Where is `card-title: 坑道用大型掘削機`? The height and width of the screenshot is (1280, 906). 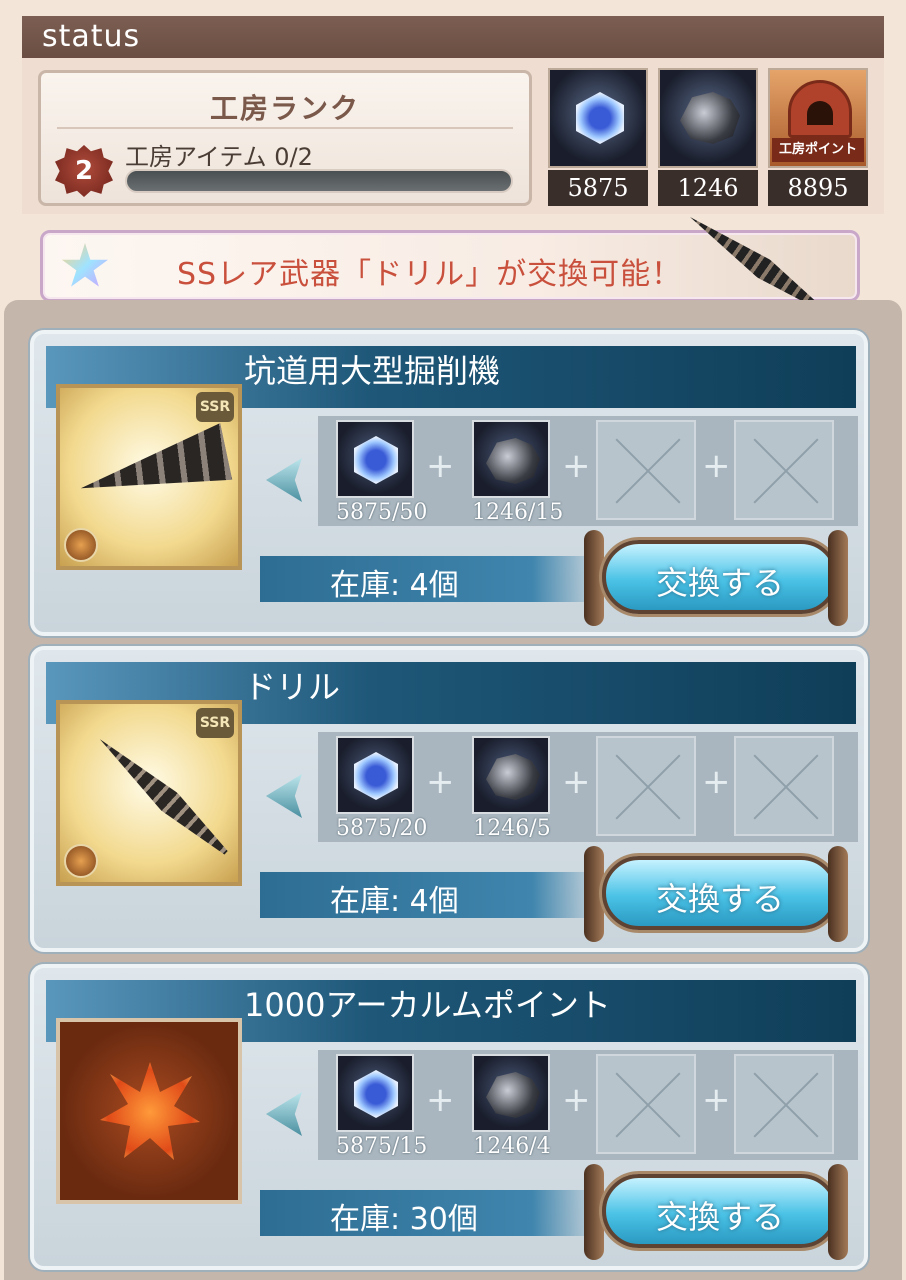 card-title: 坑道用大型掘削機 is located at coordinates (372, 371).